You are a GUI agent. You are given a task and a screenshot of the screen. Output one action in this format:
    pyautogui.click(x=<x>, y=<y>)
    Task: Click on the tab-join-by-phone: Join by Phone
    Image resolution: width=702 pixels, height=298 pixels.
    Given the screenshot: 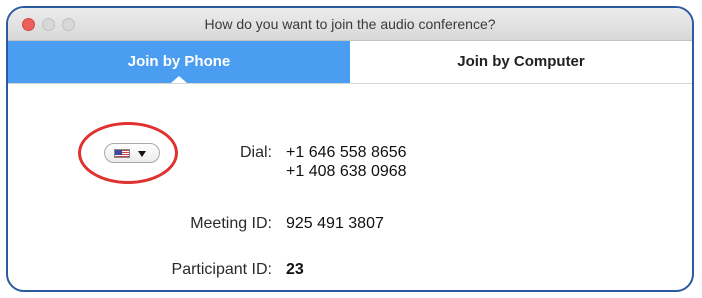 What is the action you would take?
    pyautogui.click(x=179, y=62)
    